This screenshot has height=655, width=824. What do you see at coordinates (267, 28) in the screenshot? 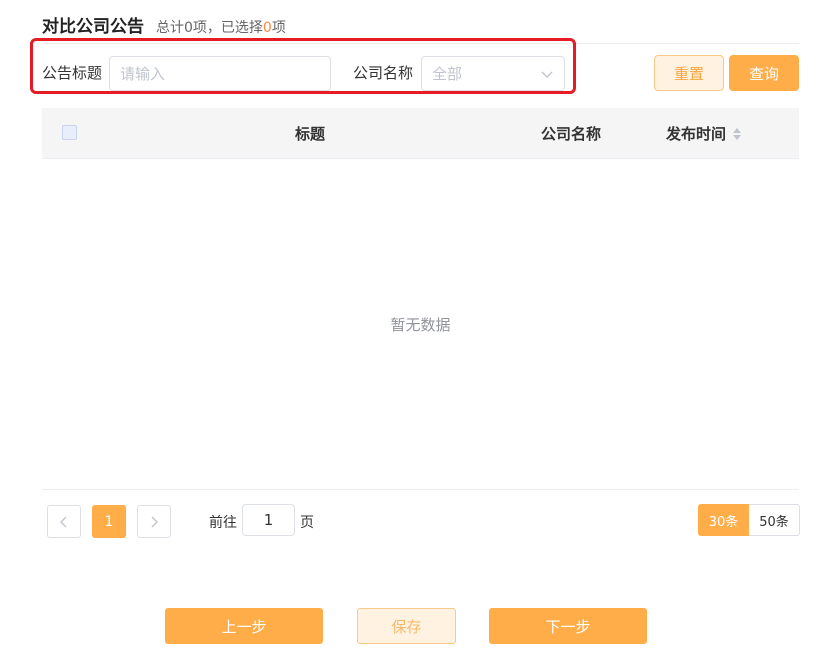
I see `selected-count: 0` at bounding box center [267, 28].